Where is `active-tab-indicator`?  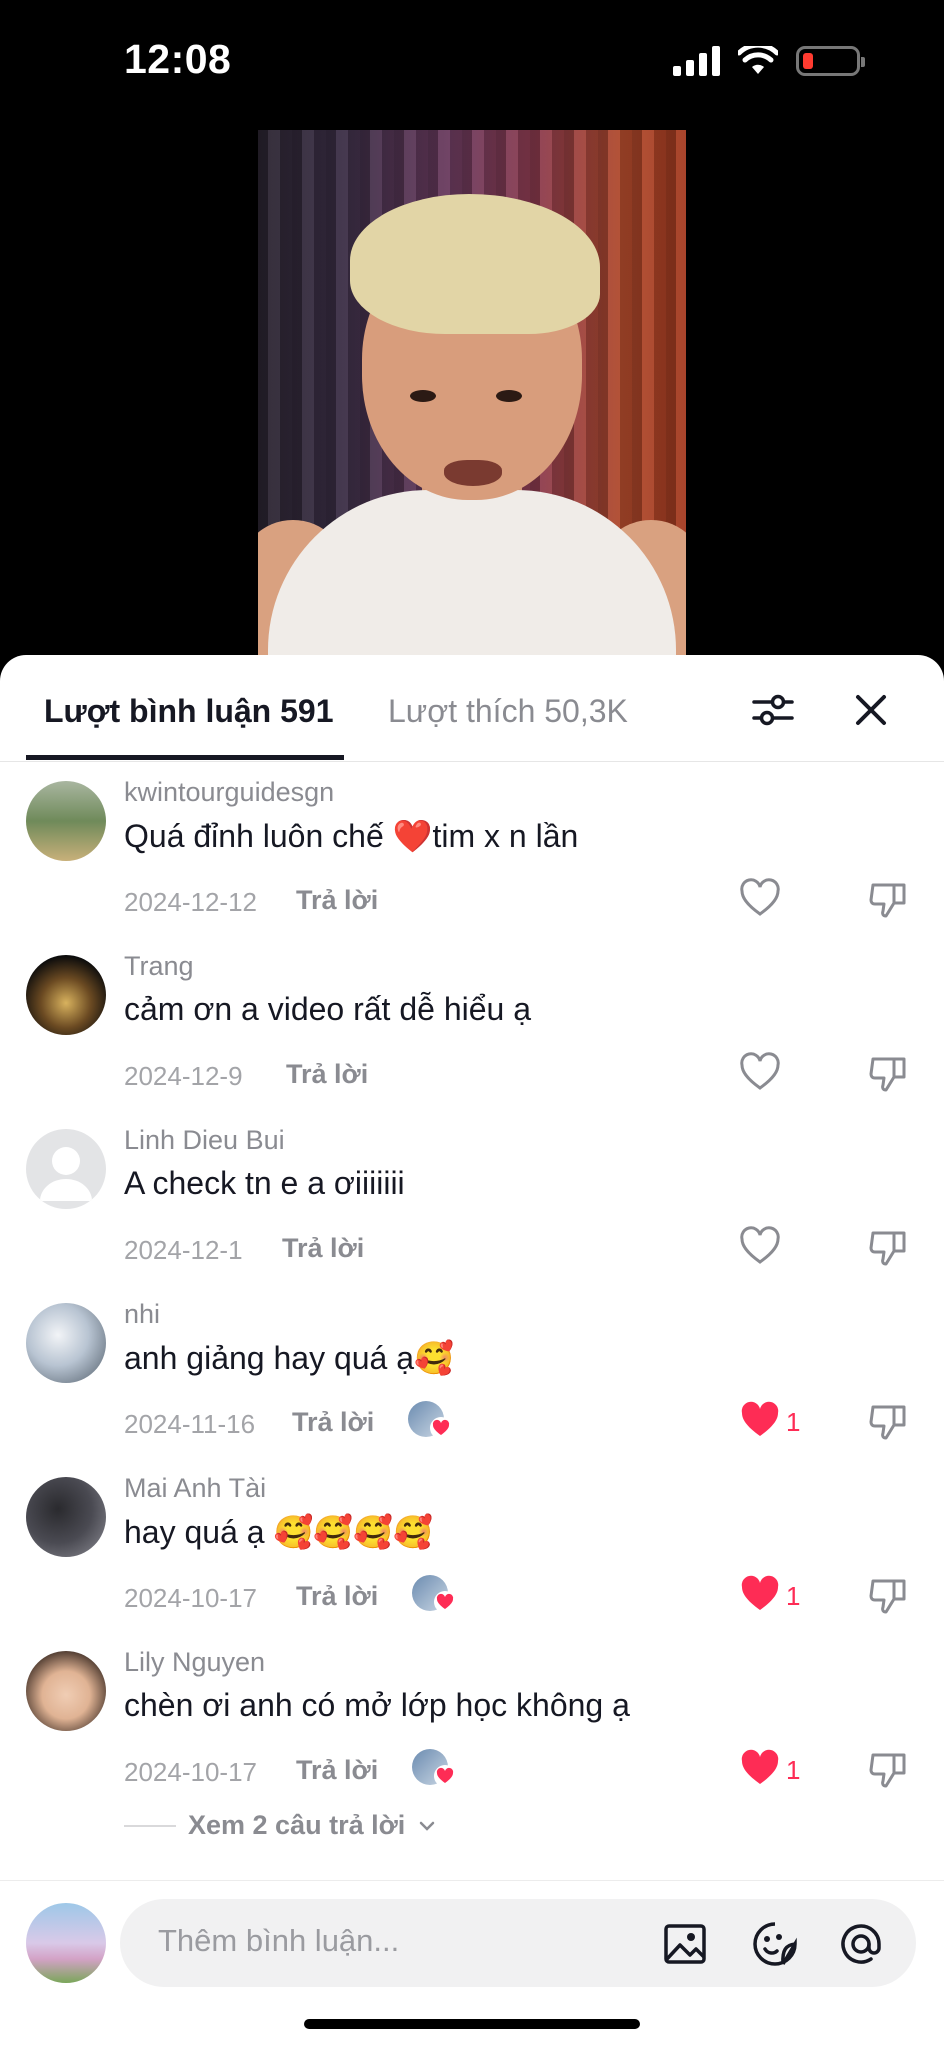 active-tab-indicator is located at coordinates (185, 757).